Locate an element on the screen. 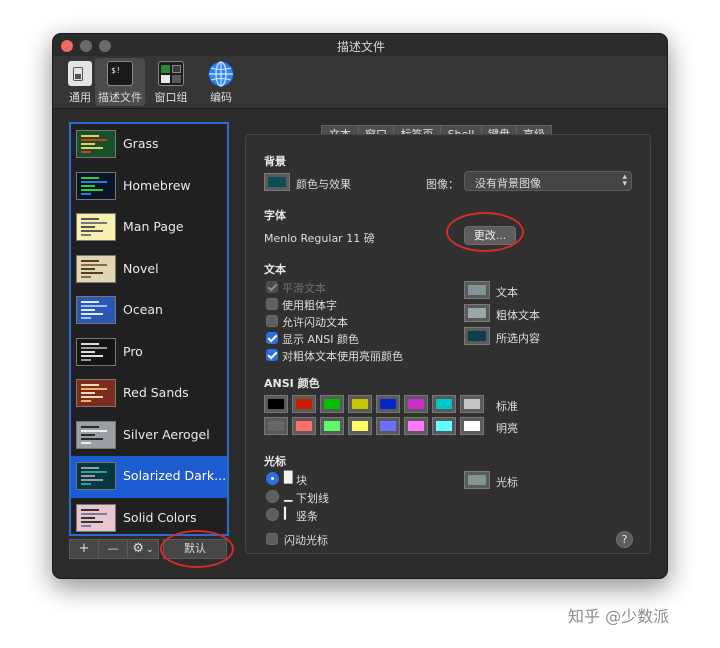  chevron-down-icon: ⌄ is located at coordinates (150, 550).